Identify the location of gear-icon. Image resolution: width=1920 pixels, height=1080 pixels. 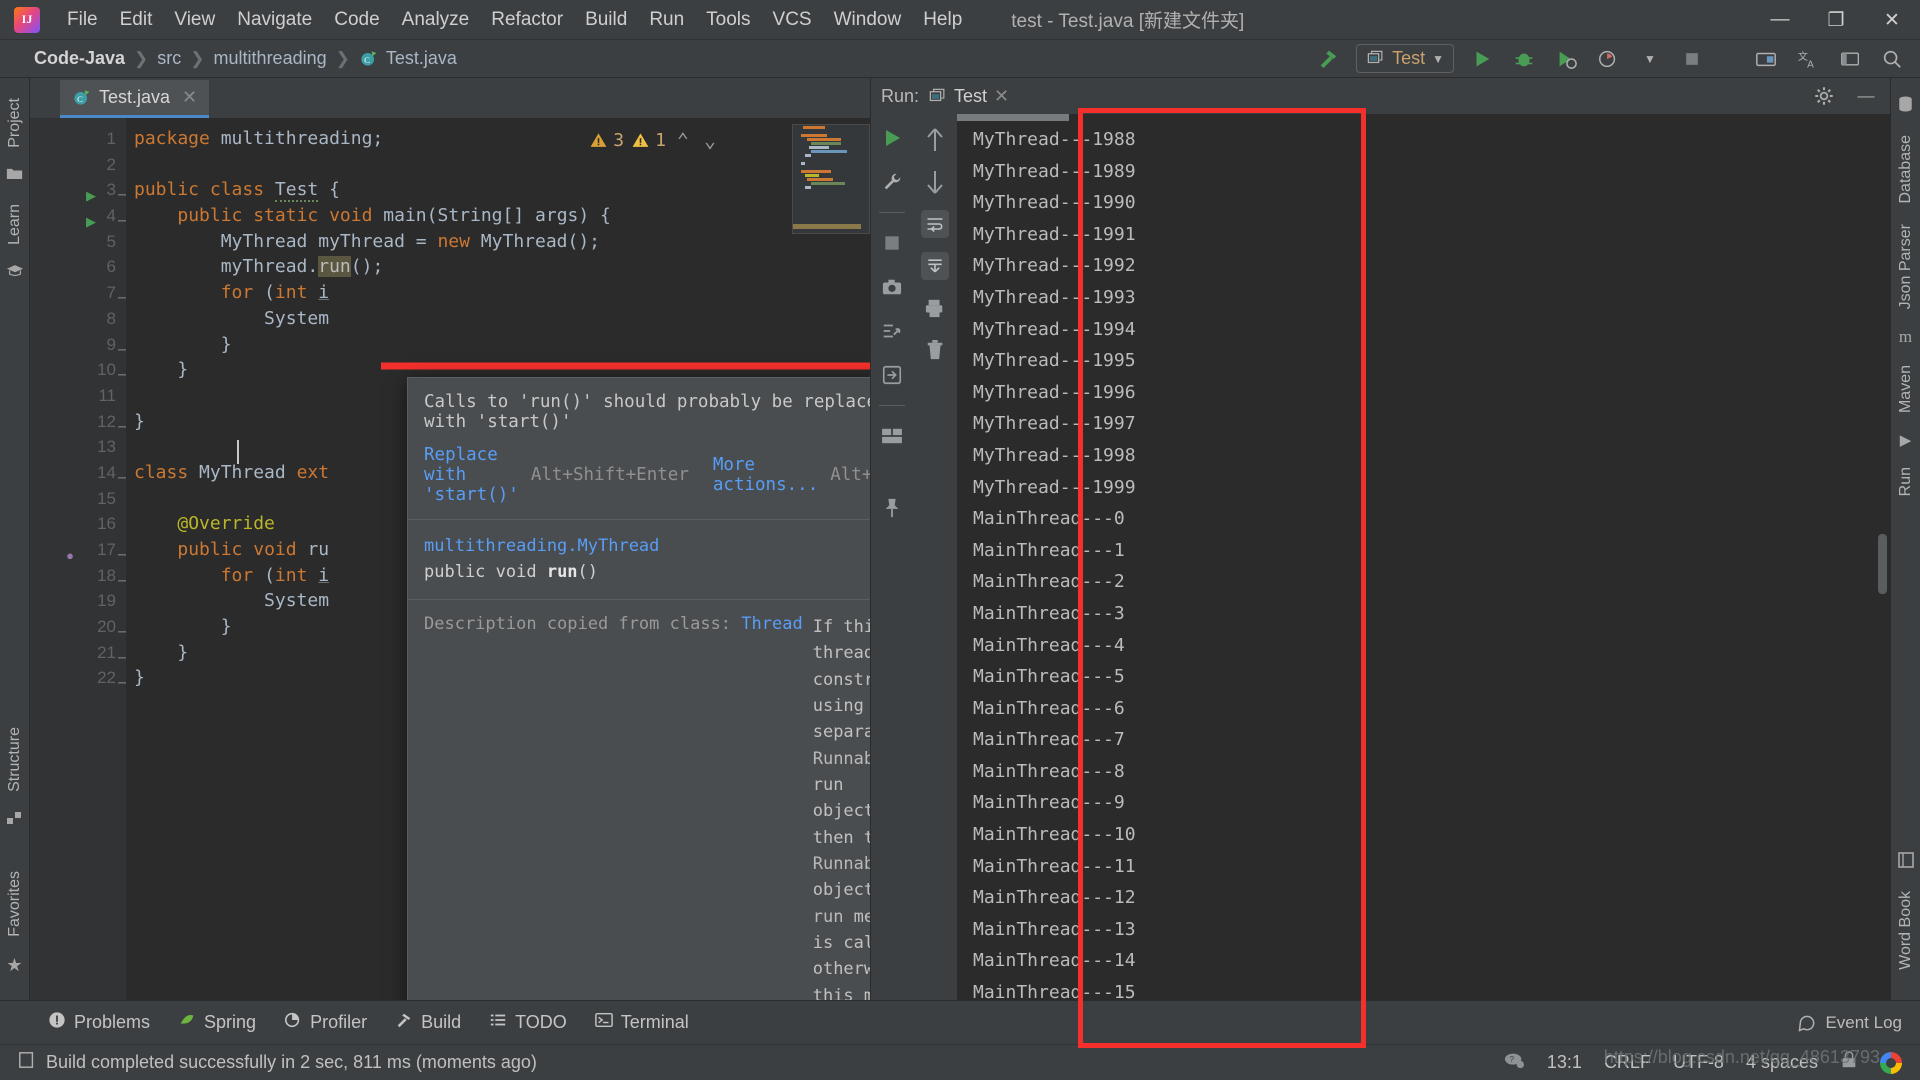
(1824, 96).